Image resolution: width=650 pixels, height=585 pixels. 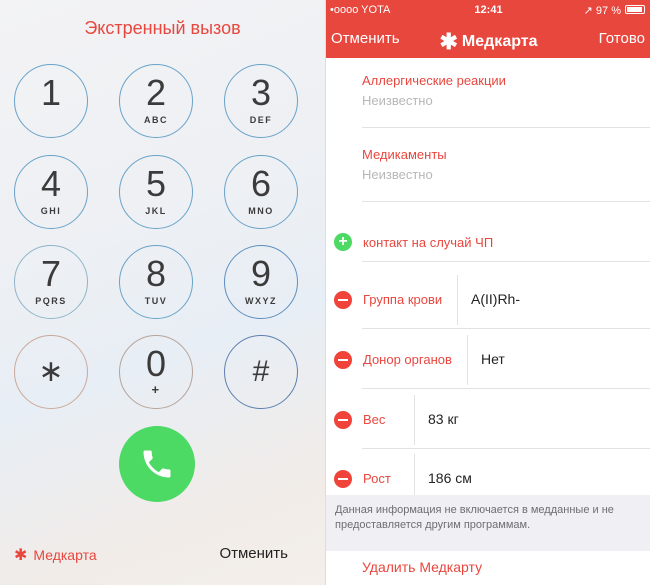 I want to click on key-digit: 6, so click(x=261, y=183).